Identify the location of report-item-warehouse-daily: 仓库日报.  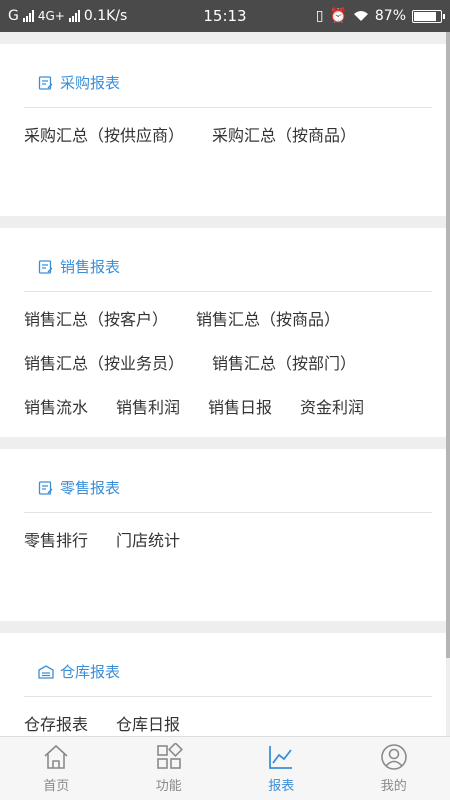
(148, 721).